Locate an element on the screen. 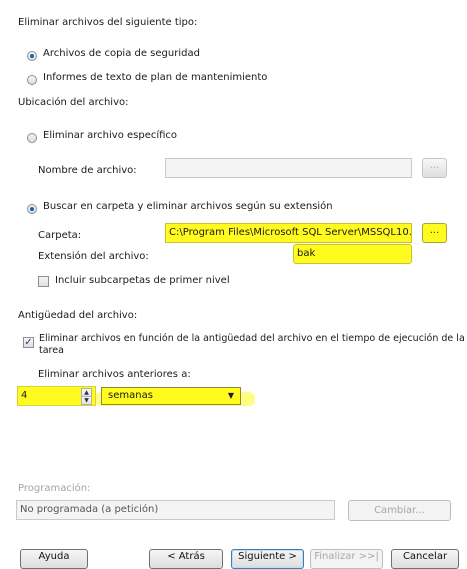  maintenance-reports-radio is located at coordinates (32, 80).